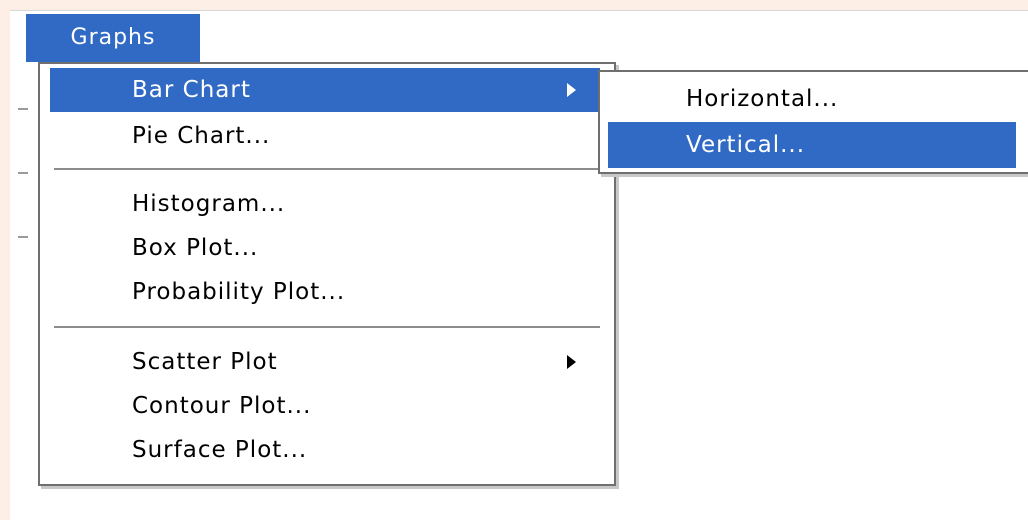 The width and height of the screenshot is (1028, 520). I want to click on menu-graphs: Graphs, so click(113, 38).